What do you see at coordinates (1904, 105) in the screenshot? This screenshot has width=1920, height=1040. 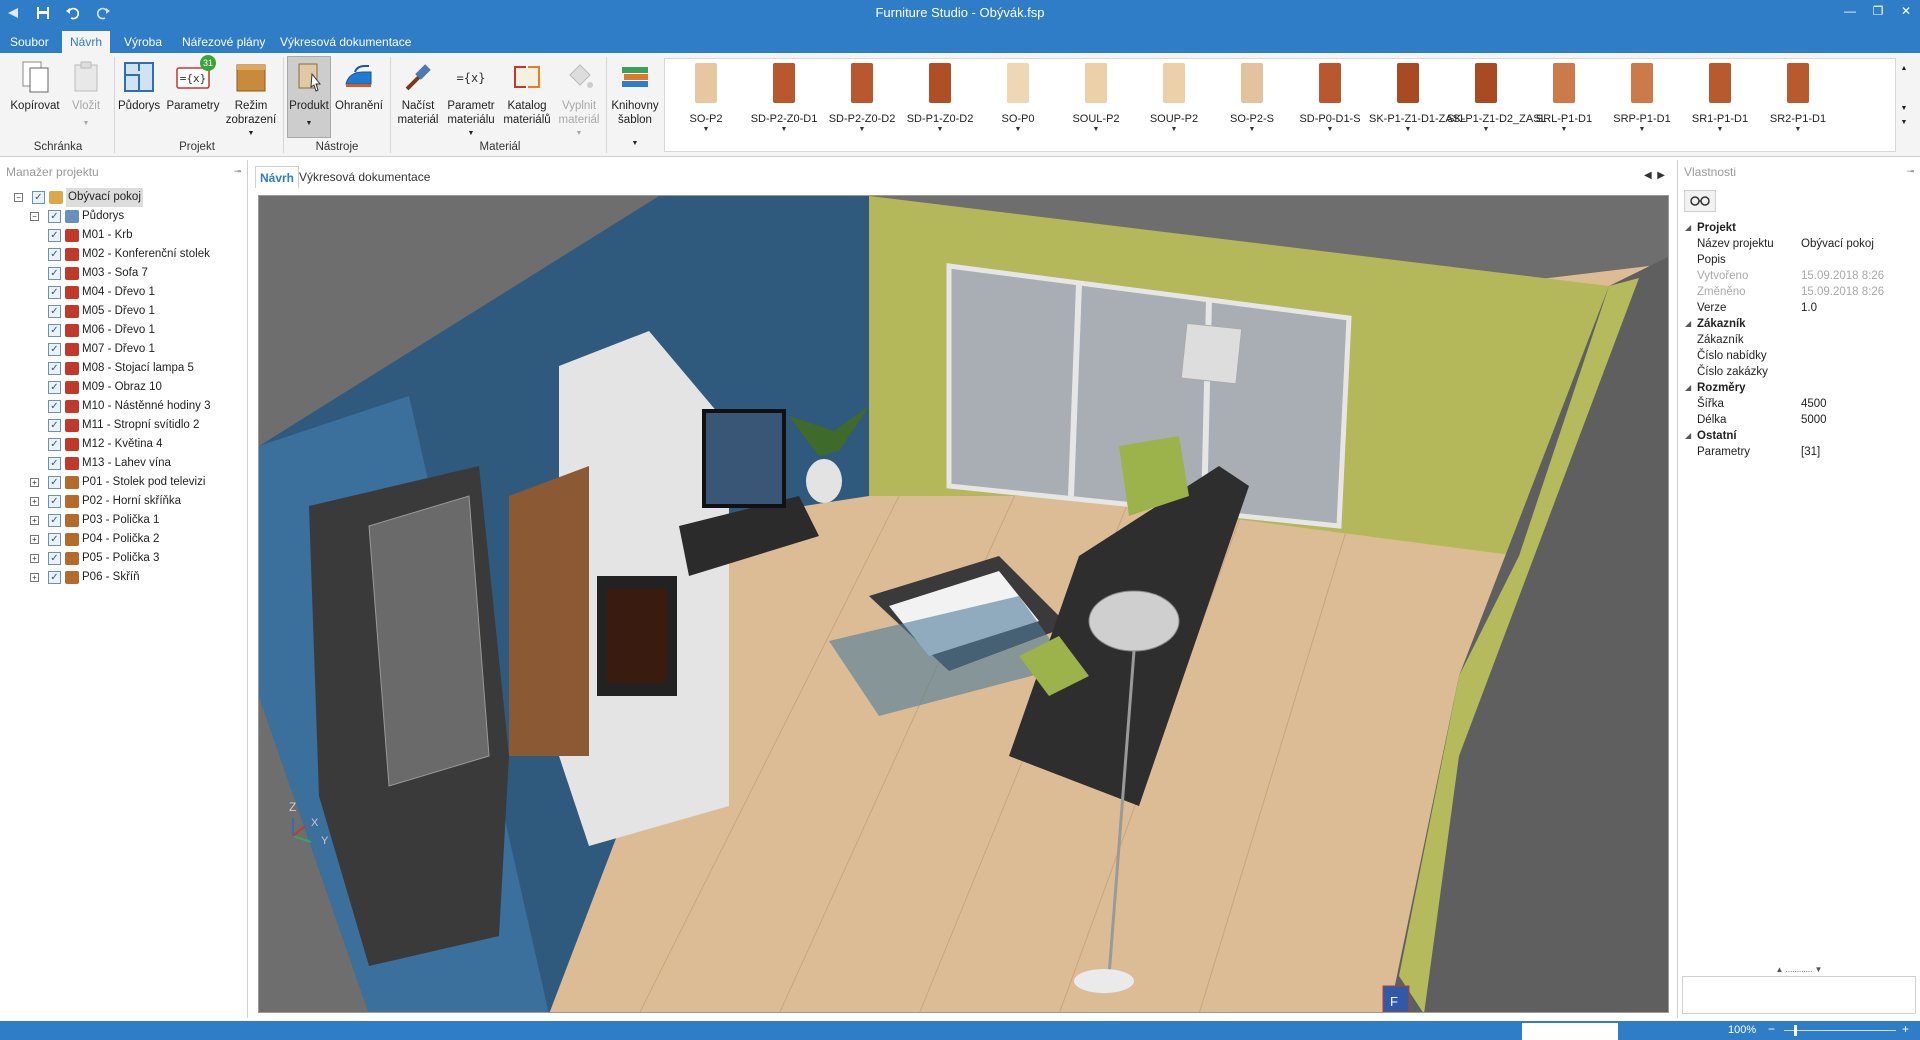 I see `gallery-scroll: ▲ ▼ ▼` at bounding box center [1904, 105].